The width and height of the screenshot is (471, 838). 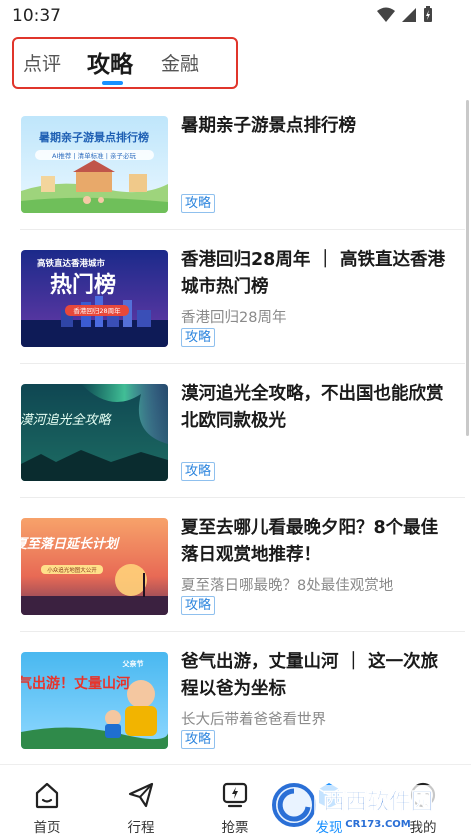 I want to click on nav-home-label: 首页, so click(x=47, y=828).